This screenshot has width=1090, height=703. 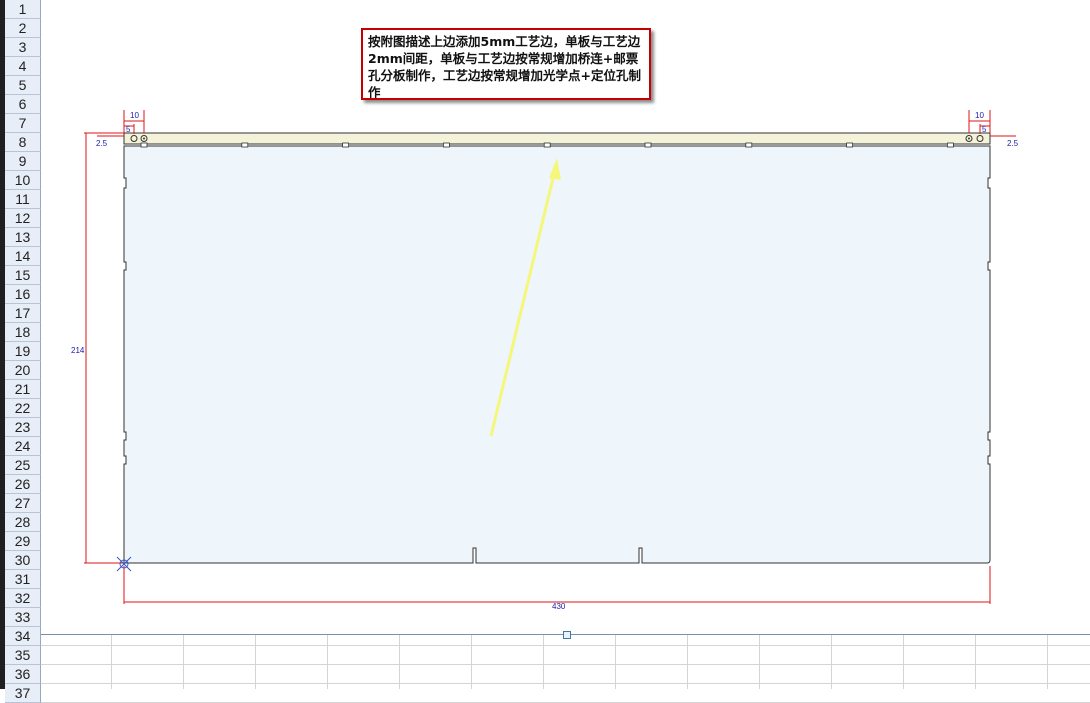 What do you see at coordinates (78, 350) in the screenshot?
I see `dim-height: 214` at bounding box center [78, 350].